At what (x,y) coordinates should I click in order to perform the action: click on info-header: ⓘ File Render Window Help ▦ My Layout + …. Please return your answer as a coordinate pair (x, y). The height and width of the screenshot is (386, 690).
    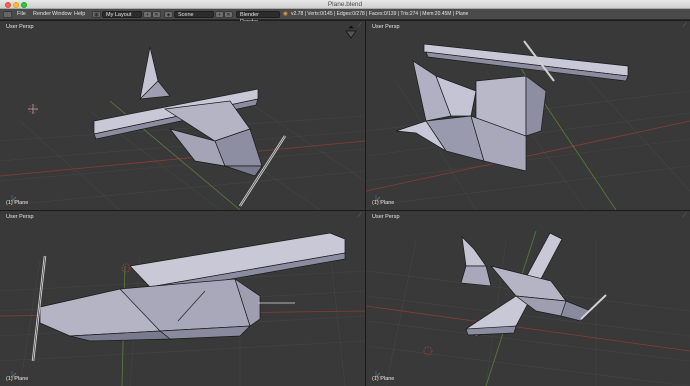
    Looking at the image, I should click on (345, 17).